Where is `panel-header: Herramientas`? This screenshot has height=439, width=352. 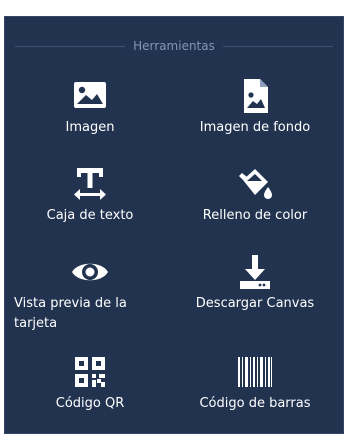
panel-header: Herramientas is located at coordinates (174, 46).